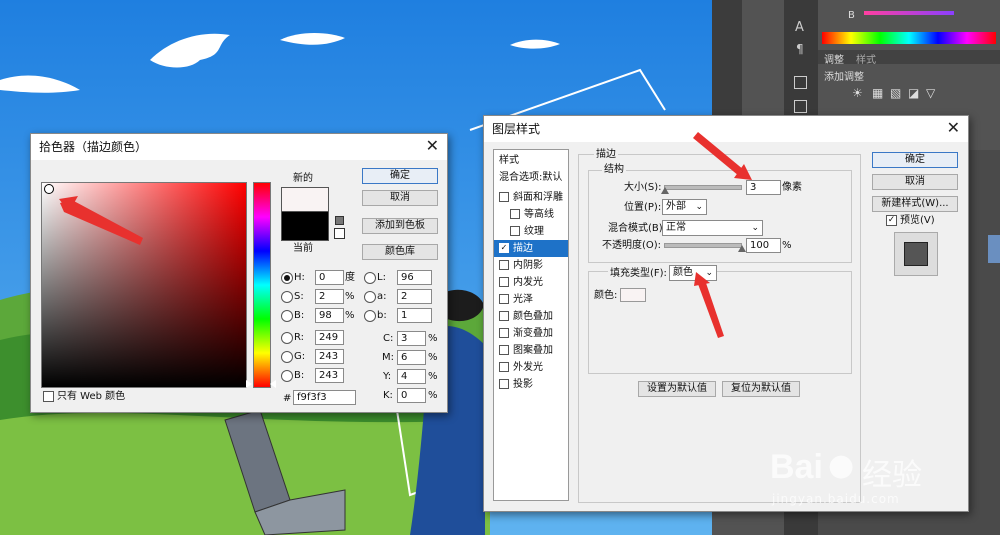 This screenshot has width=1000, height=535. I want to click on watermark-url: jingyan.baidu.com, so click(836, 499).